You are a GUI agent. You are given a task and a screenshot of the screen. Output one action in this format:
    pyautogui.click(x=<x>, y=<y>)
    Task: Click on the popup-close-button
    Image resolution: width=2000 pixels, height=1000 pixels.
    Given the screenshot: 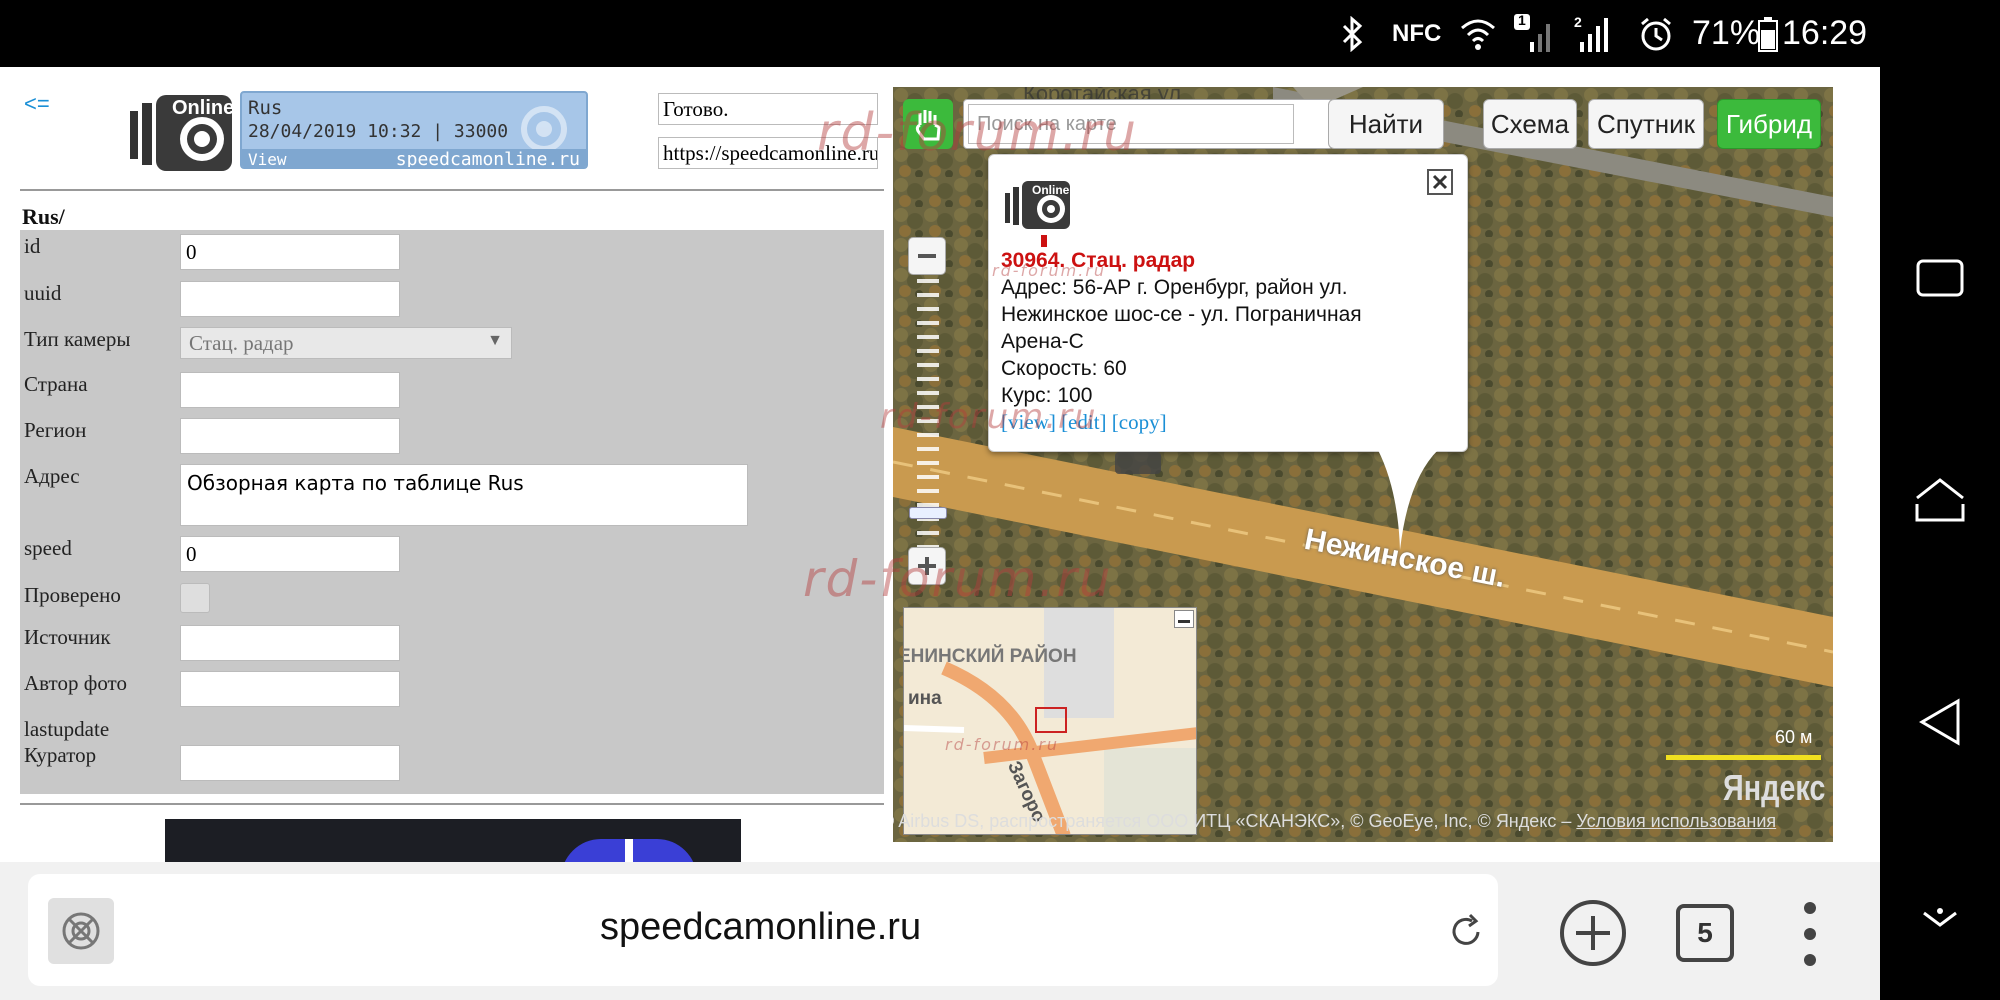 What is the action you would take?
    pyautogui.click(x=1440, y=182)
    